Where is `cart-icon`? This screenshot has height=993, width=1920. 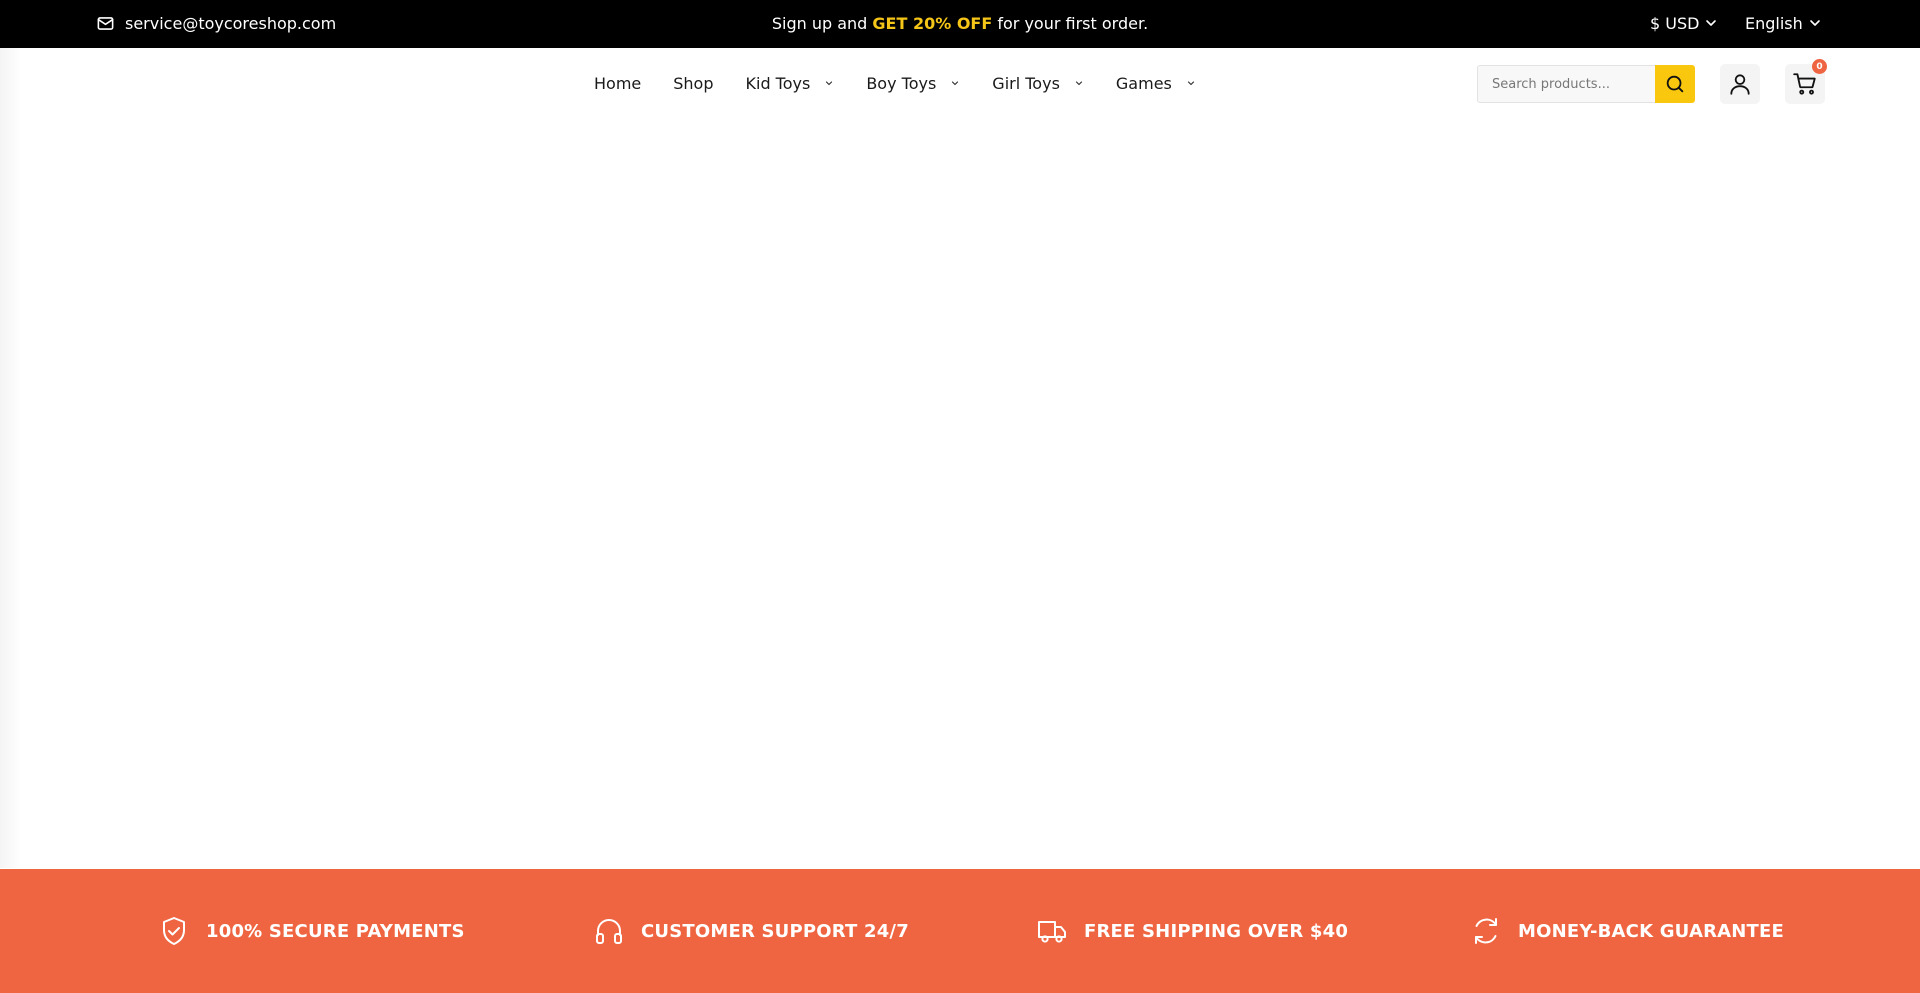
cart-icon is located at coordinates (1804, 84).